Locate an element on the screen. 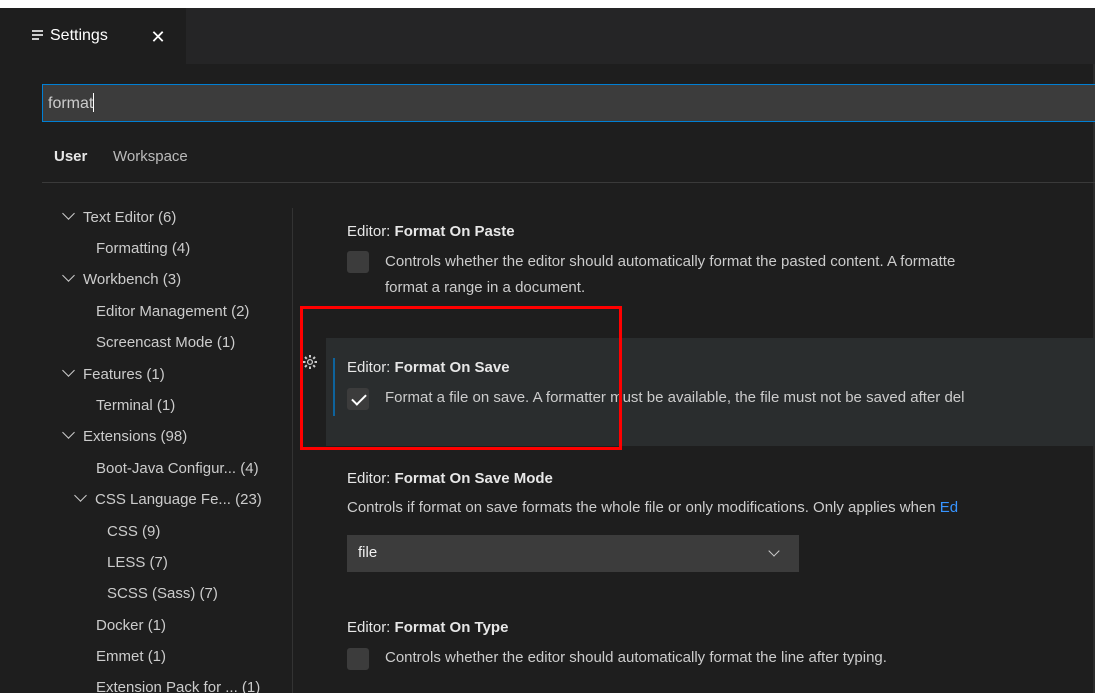 This screenshot has width=1095, height=693. setting-title-format-on-type: Editor: Format On Type is located at coordinates (428, 627).